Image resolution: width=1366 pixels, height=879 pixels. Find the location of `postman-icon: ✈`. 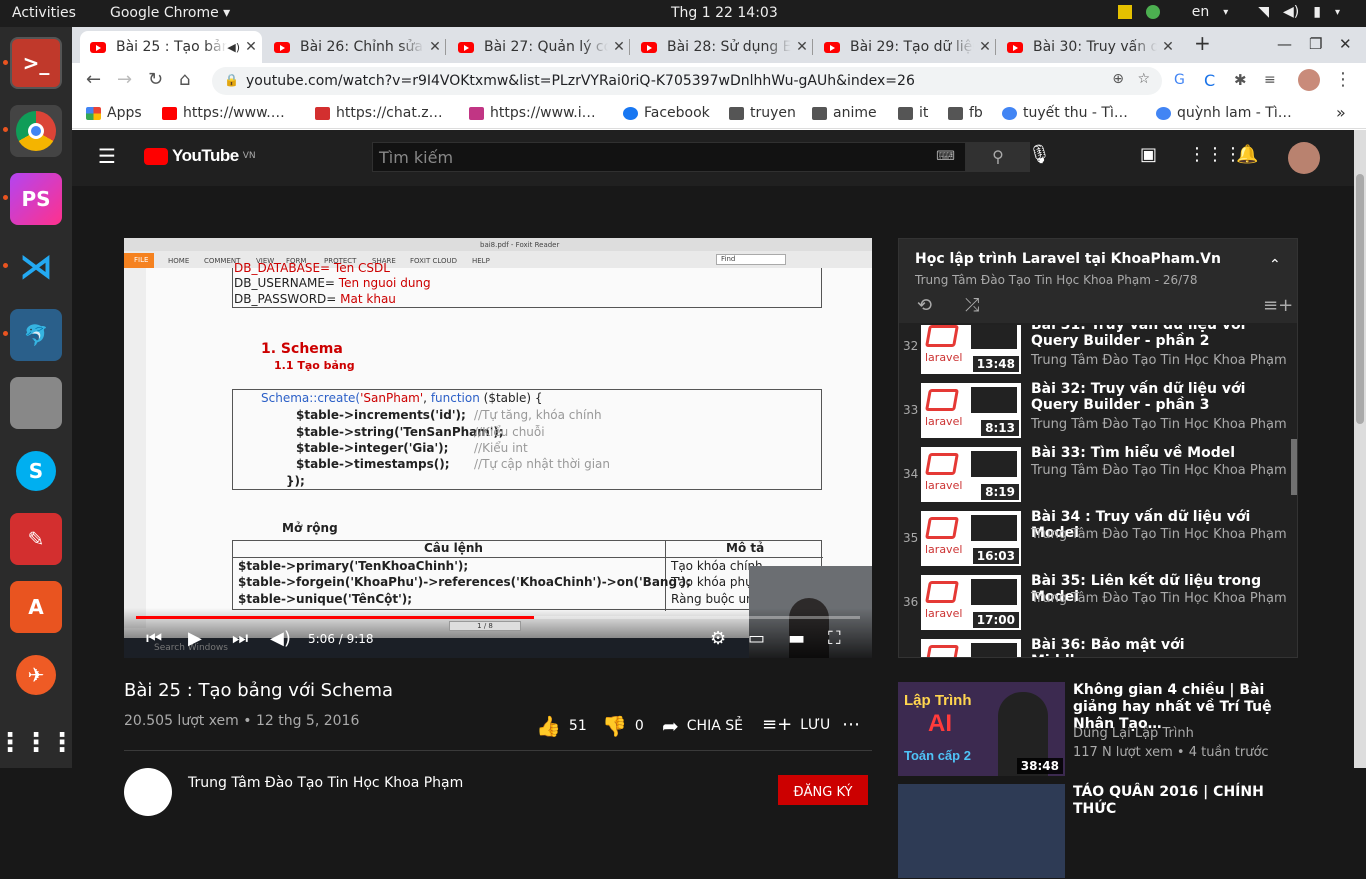

postman-icon: ✈ is located at coordinates (36, 675).